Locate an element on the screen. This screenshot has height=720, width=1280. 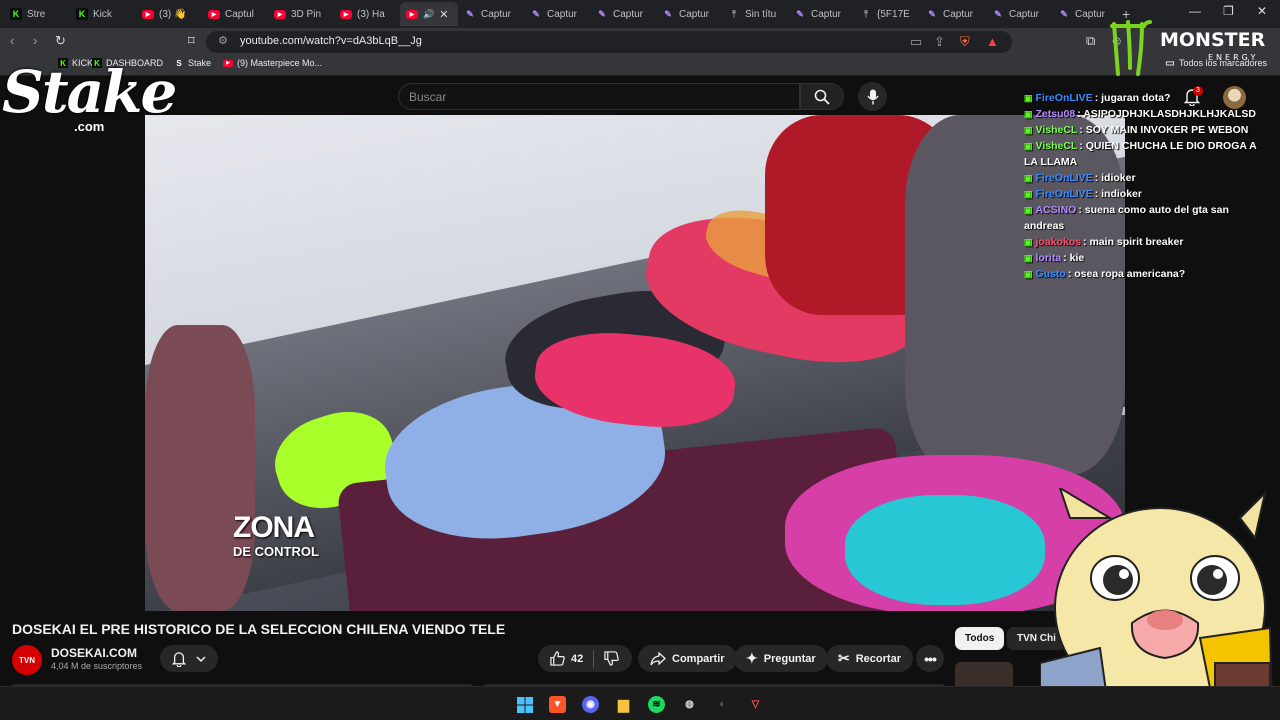
thumbs-down-icon is located at coordinates (612, 658).